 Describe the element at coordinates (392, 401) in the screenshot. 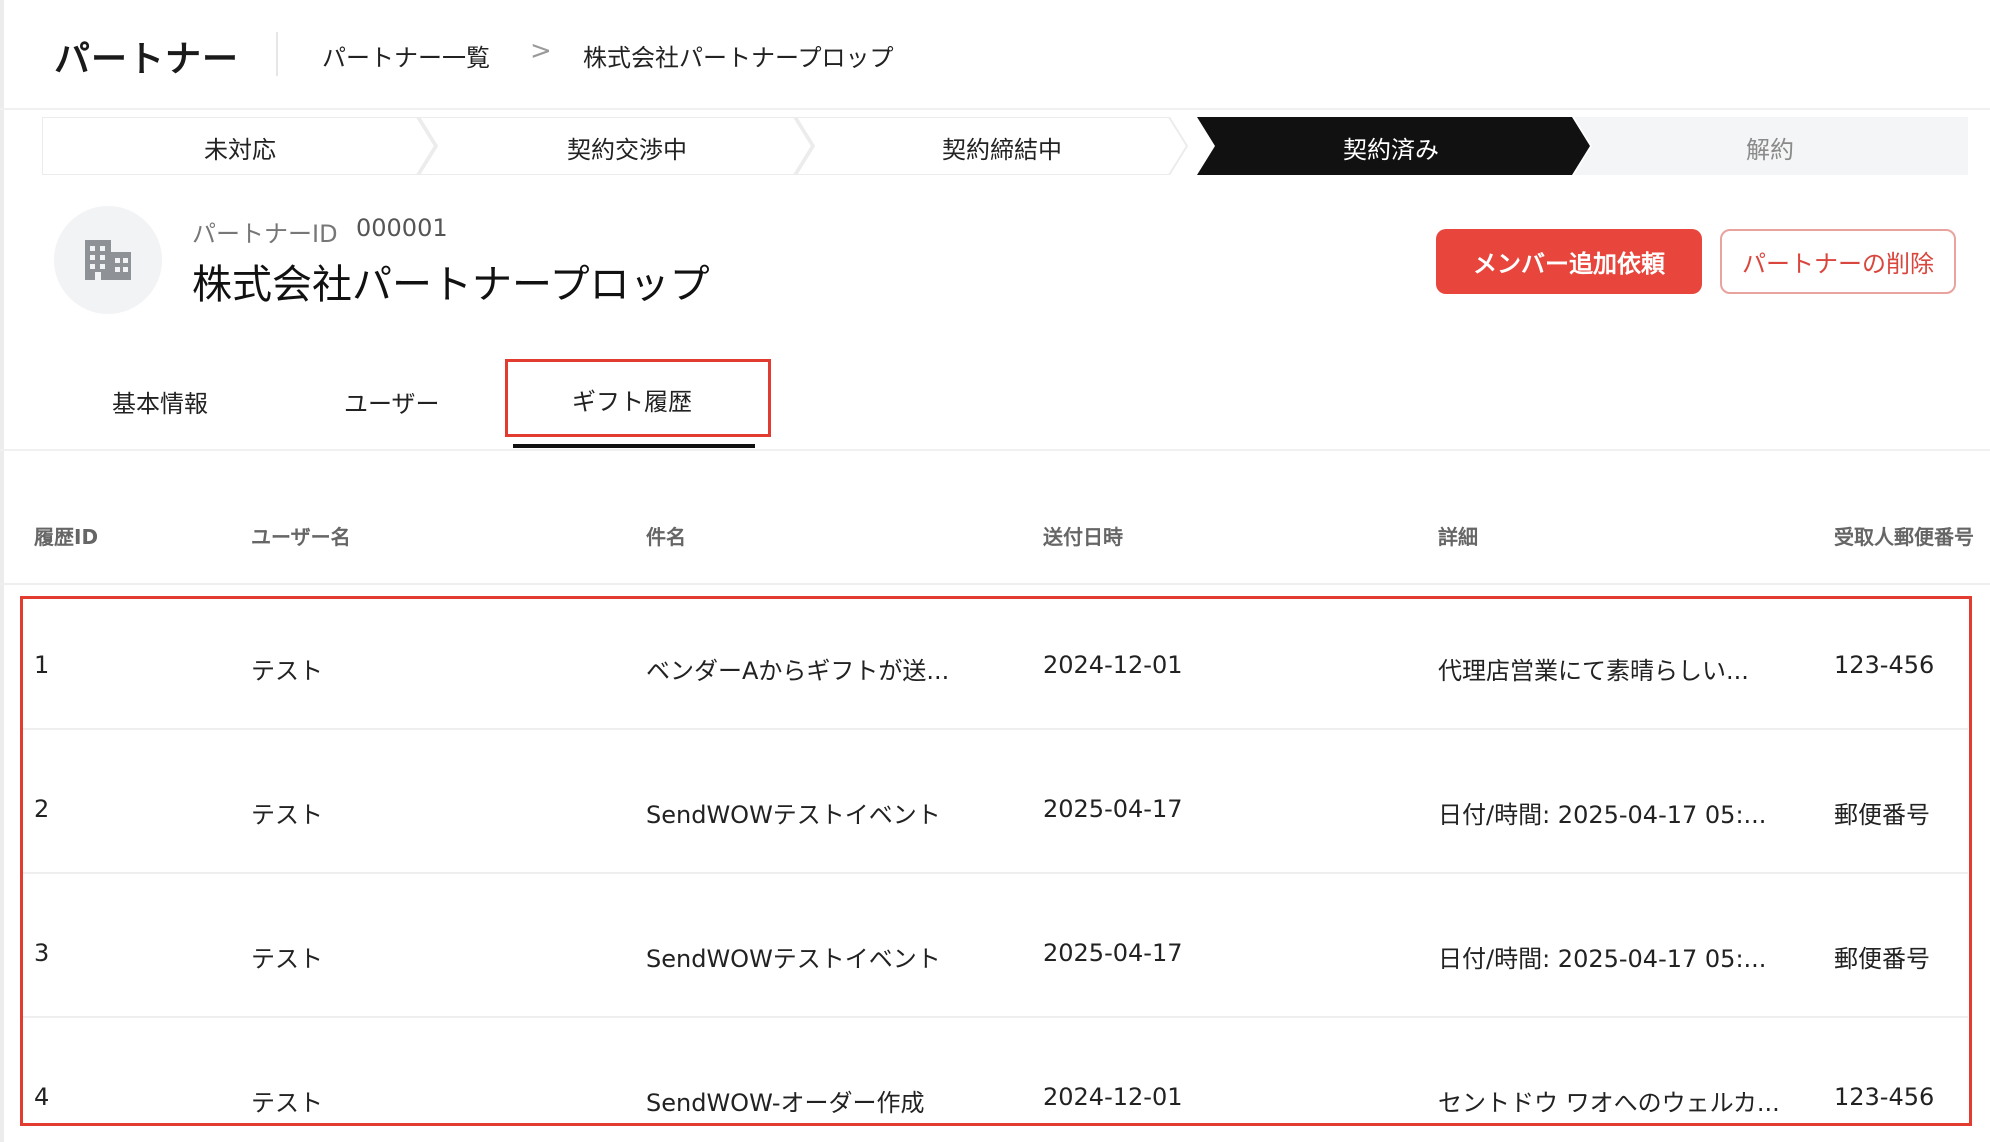

I see `tab-users: ユーザー` at that location.